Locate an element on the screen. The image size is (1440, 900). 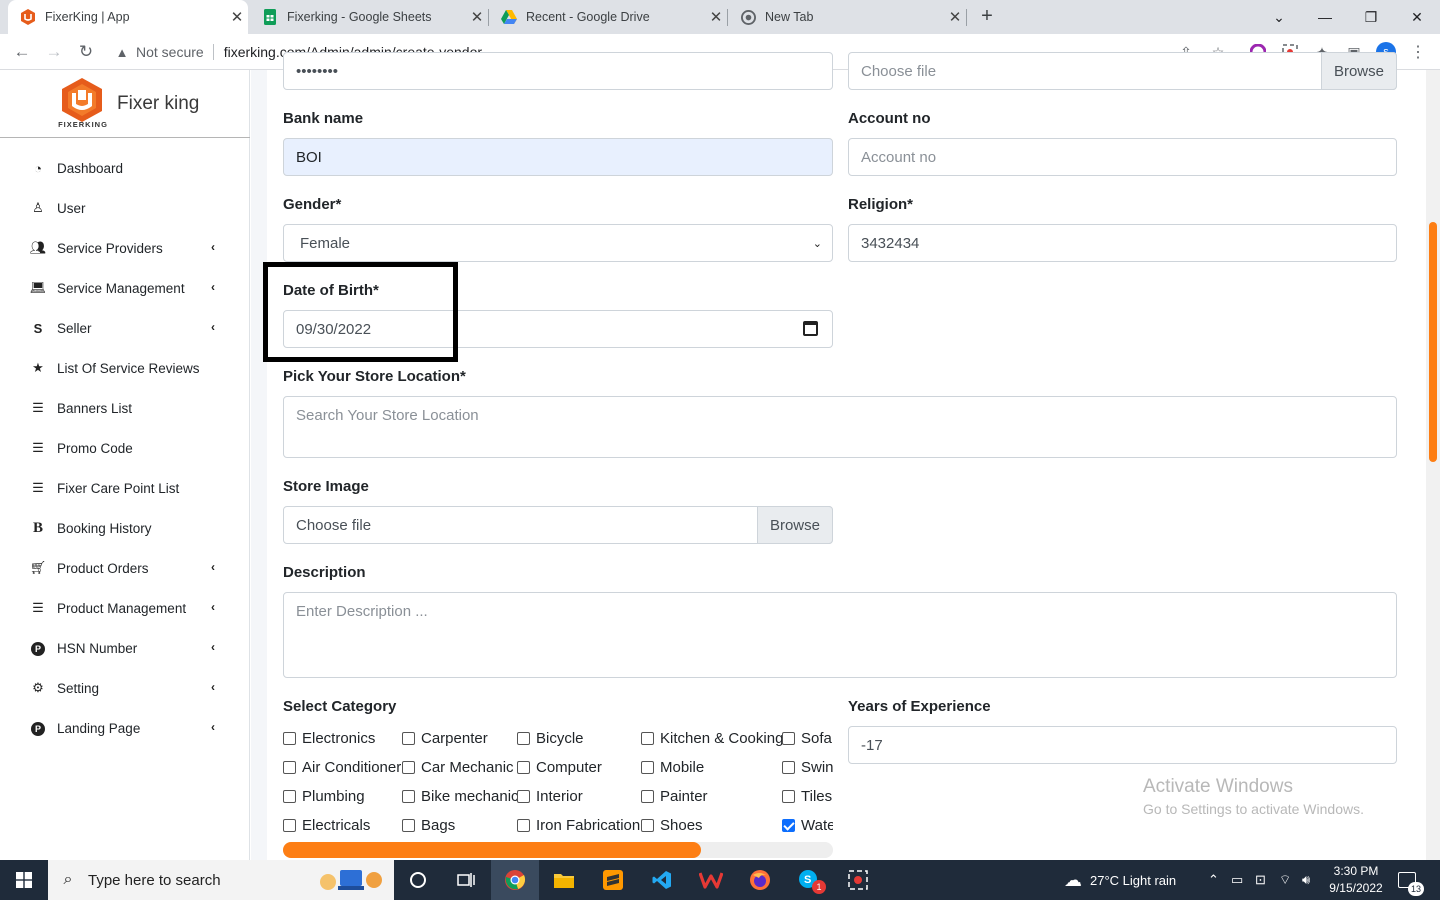
warning-triangle-icon: ▲ is located at coordinates (122, 52).